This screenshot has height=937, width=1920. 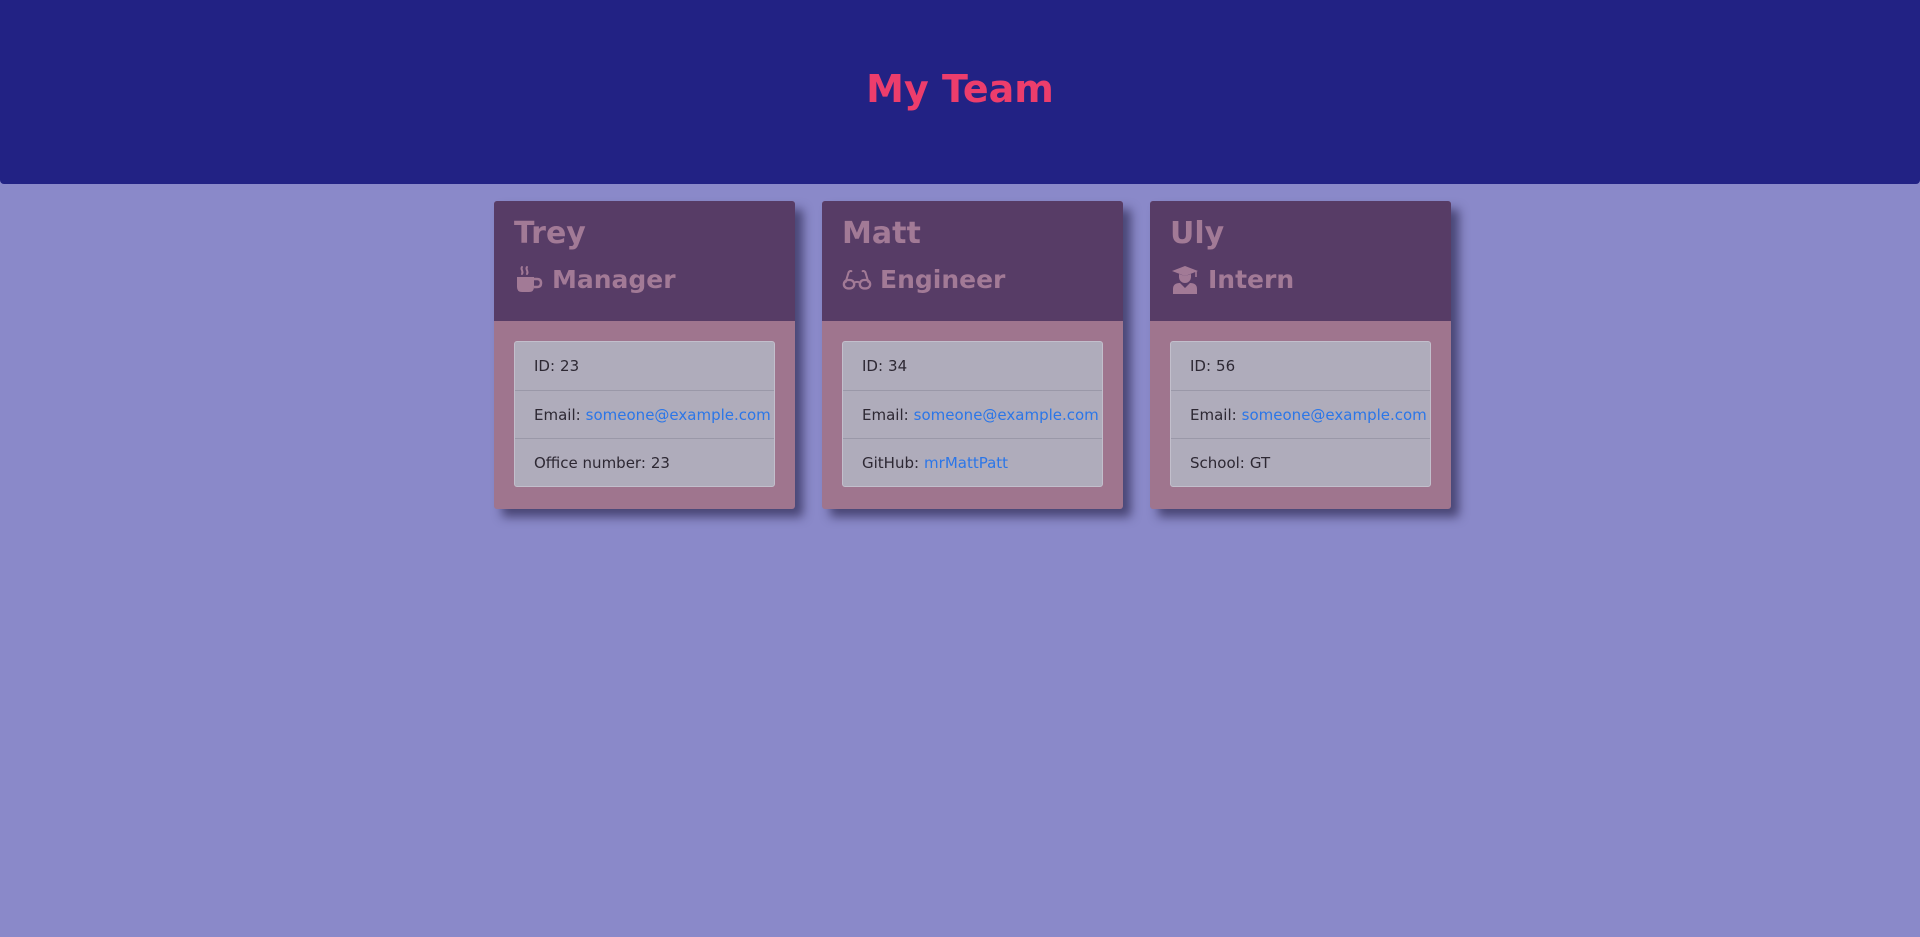 What do you see at coordinates (644, 366) in the screenshot?
I see `employee-id: ID: 23` at bounding box center [644, 366].